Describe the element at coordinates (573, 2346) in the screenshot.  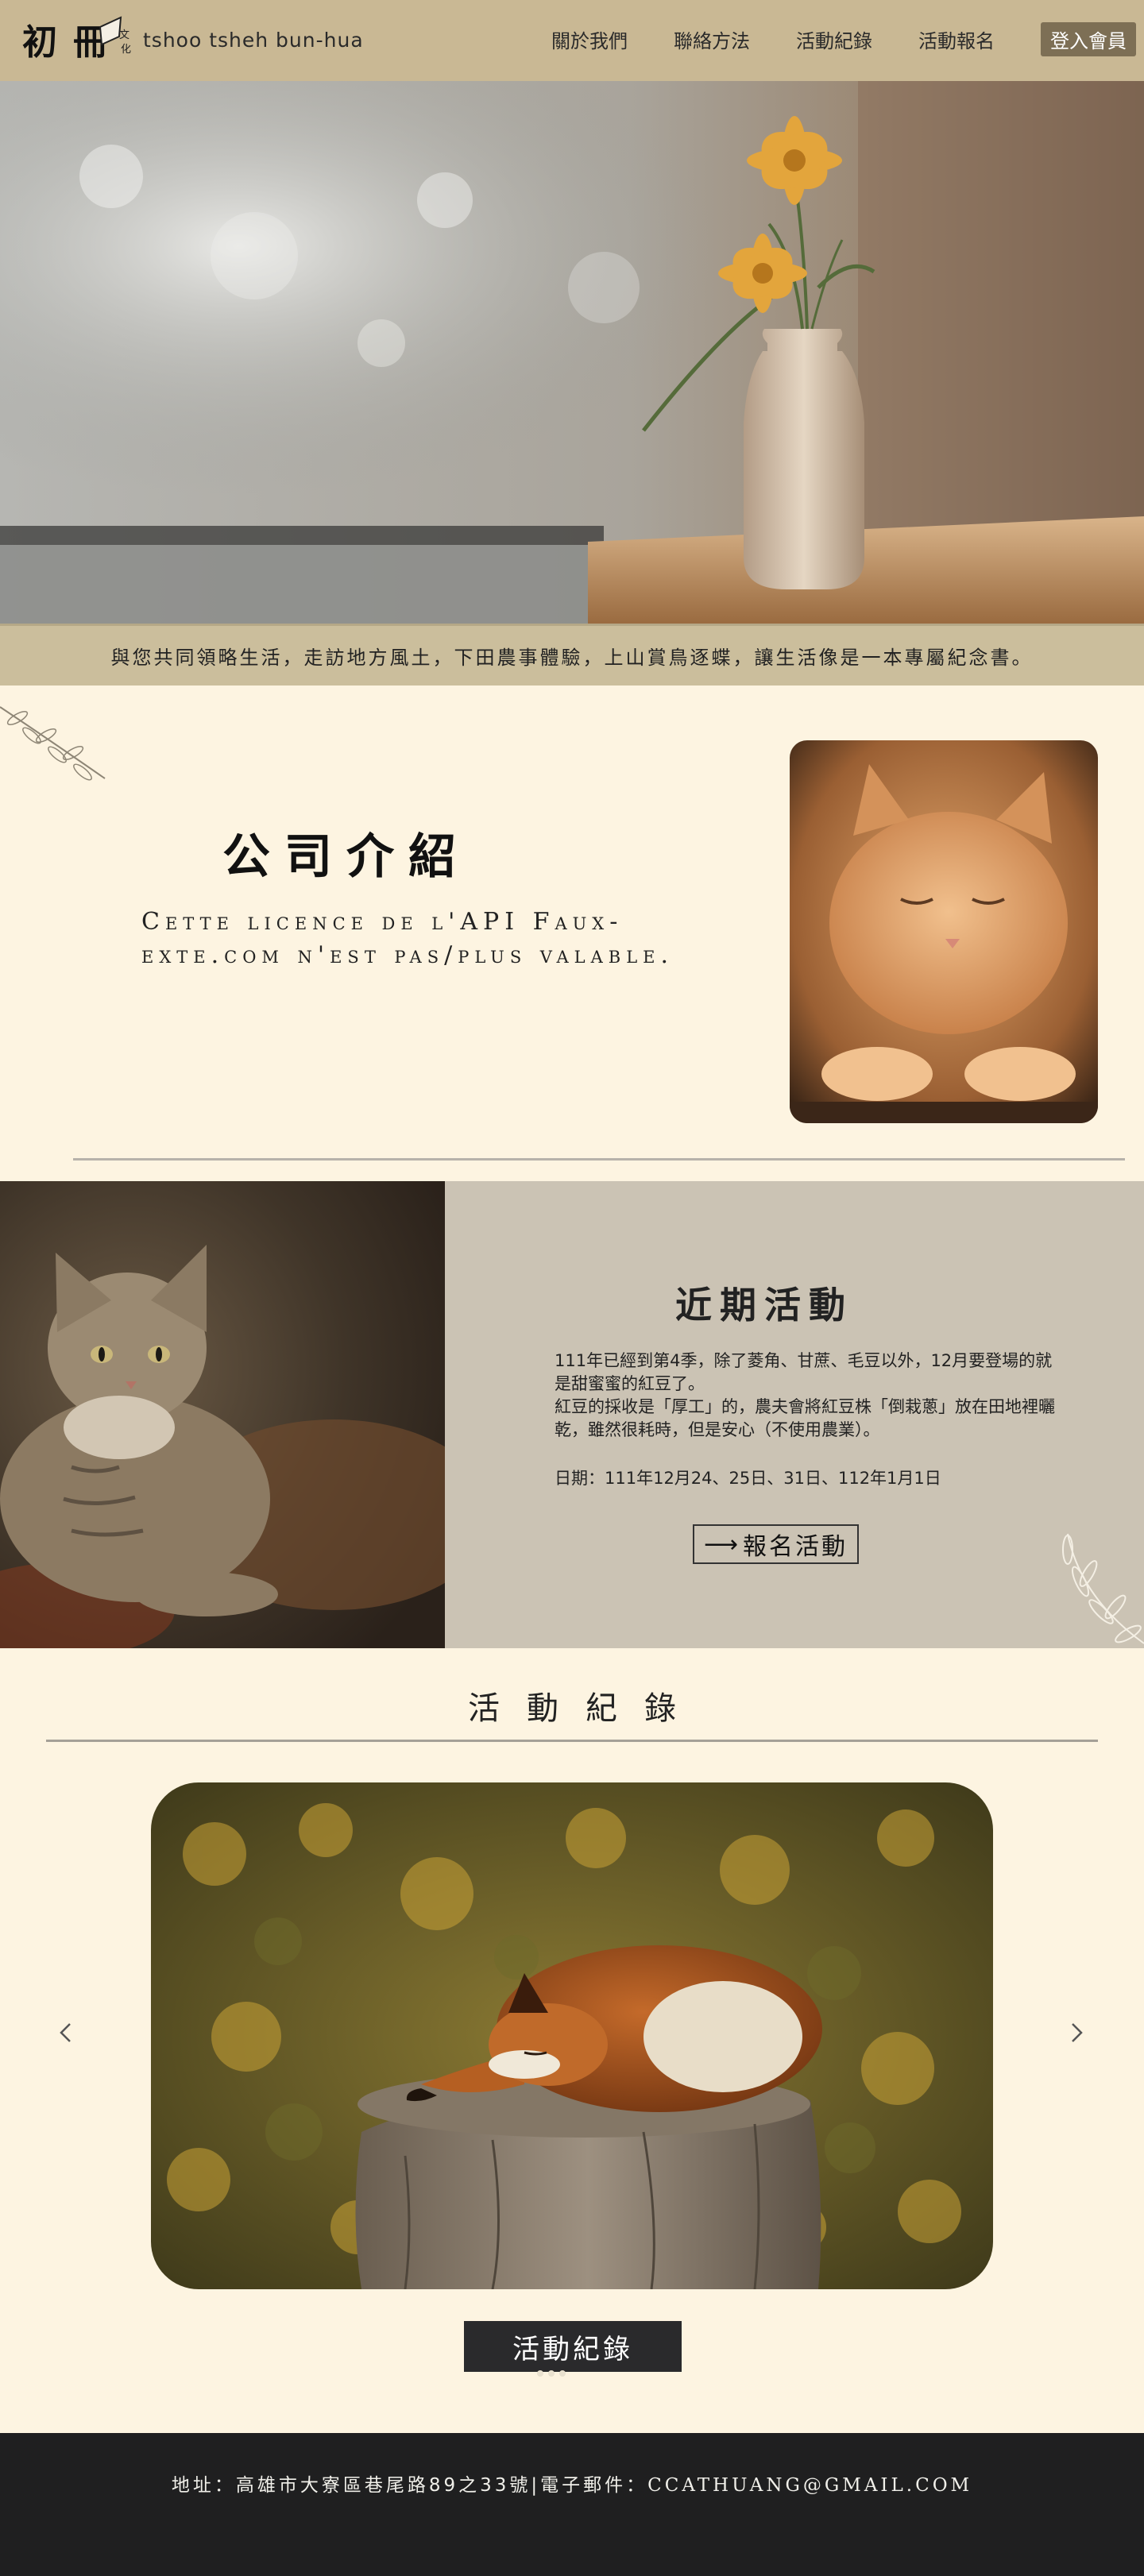
I see `activity-records-button: 活動紀錄` at that location.